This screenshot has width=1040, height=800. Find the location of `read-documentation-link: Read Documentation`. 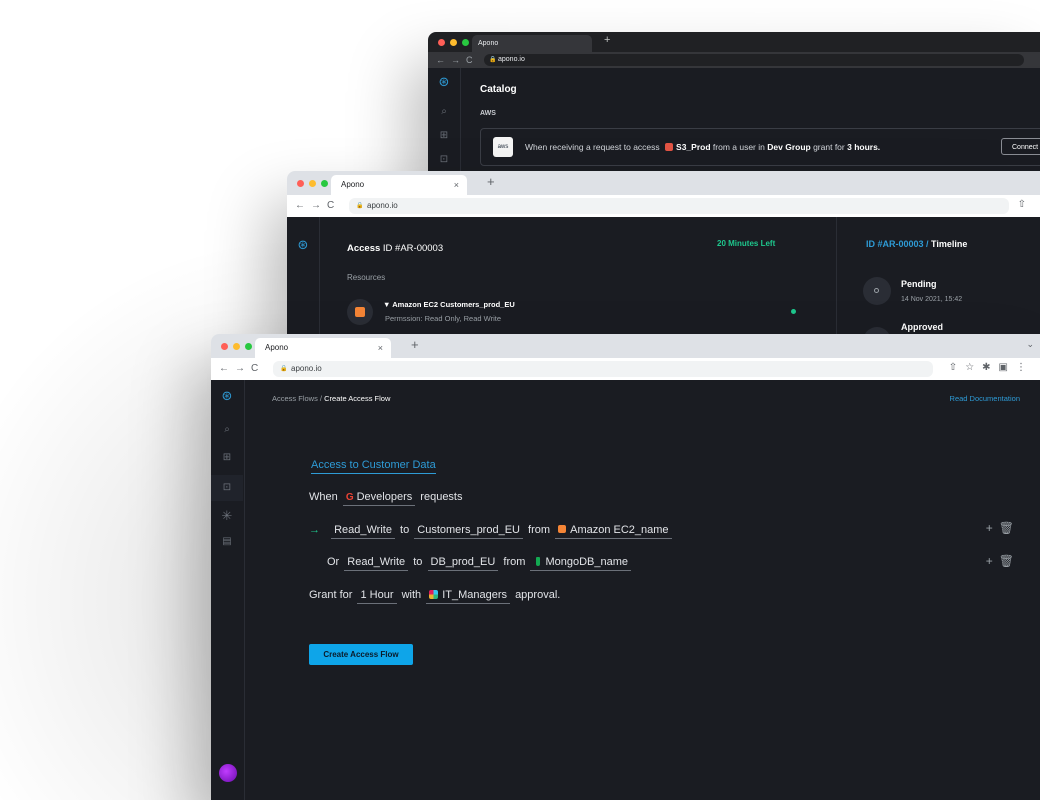

read-documentation-link: Read Documentation is located at coordinates (985, 398).